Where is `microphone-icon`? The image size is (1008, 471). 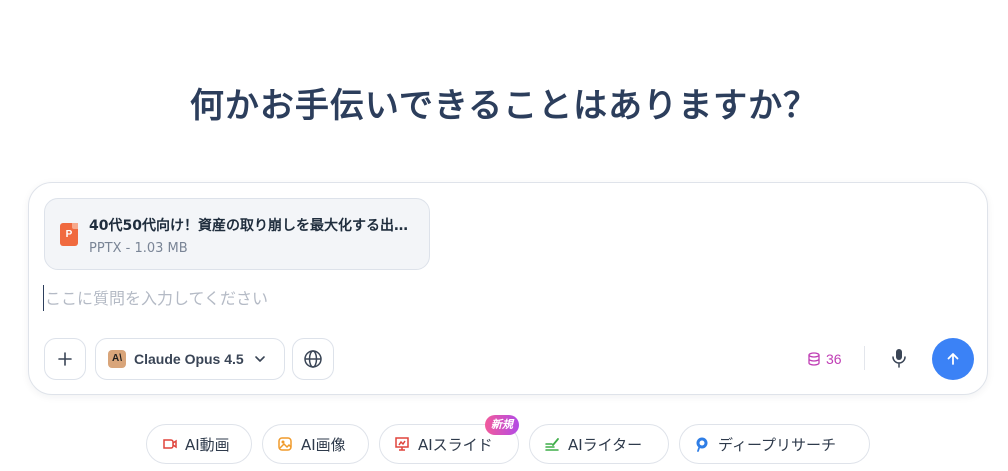
microphone-icon is located at coordinates (899, 358).